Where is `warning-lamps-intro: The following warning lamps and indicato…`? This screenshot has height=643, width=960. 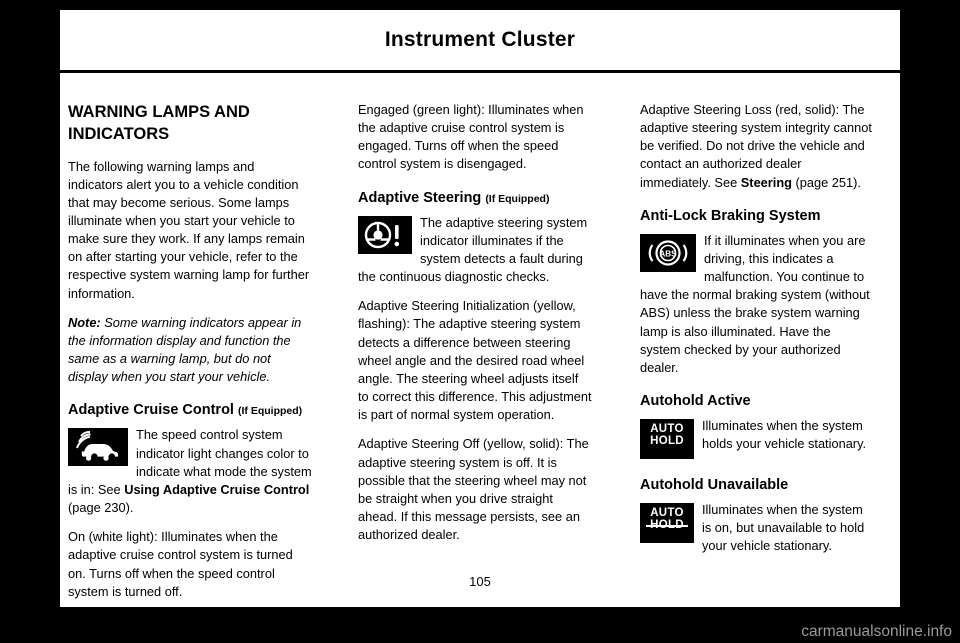 warning-lamps-intro: The following warning lamps and indicato… is located at coordinates (189, 229).